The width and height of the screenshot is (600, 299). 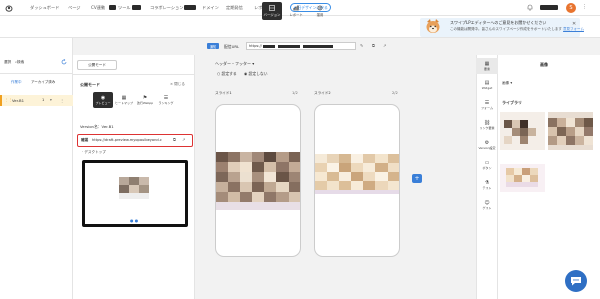 I want to click on nav-domain: ドメイン, so click(x=210, y=8).